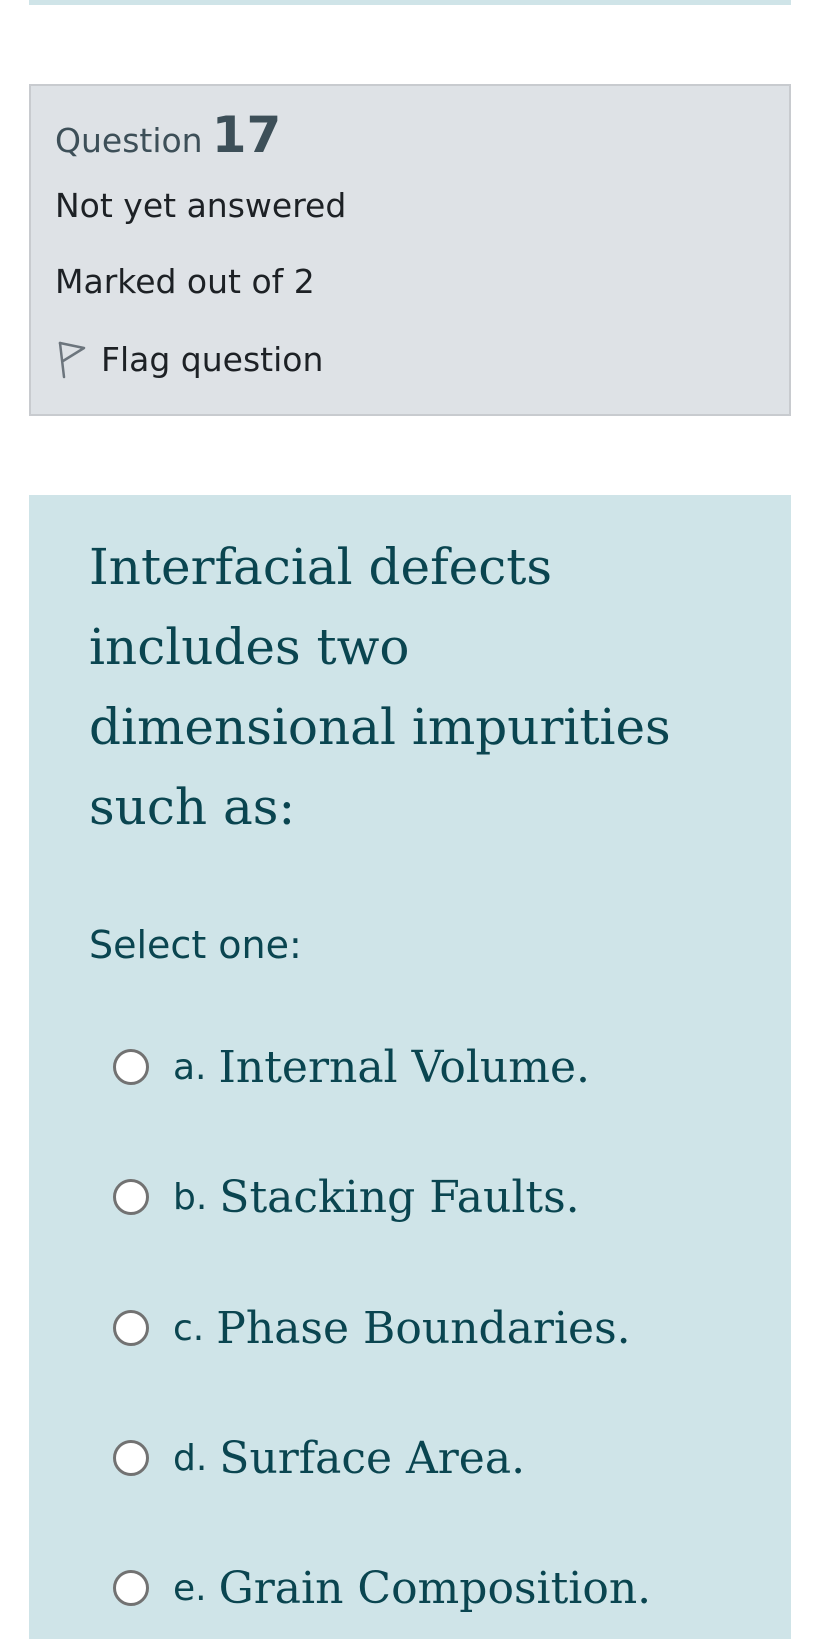  I want to click on option-text: Surface Area., so click(372, 1458).